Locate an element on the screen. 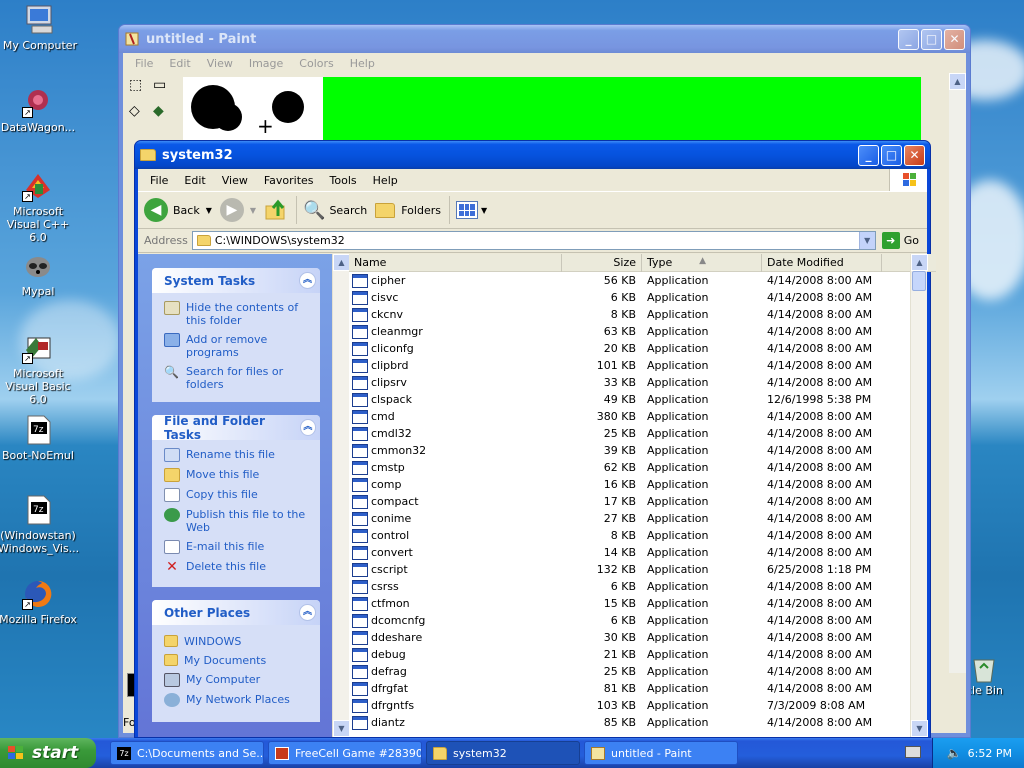  column-header-size: Size is located at coordinates (602, 263).